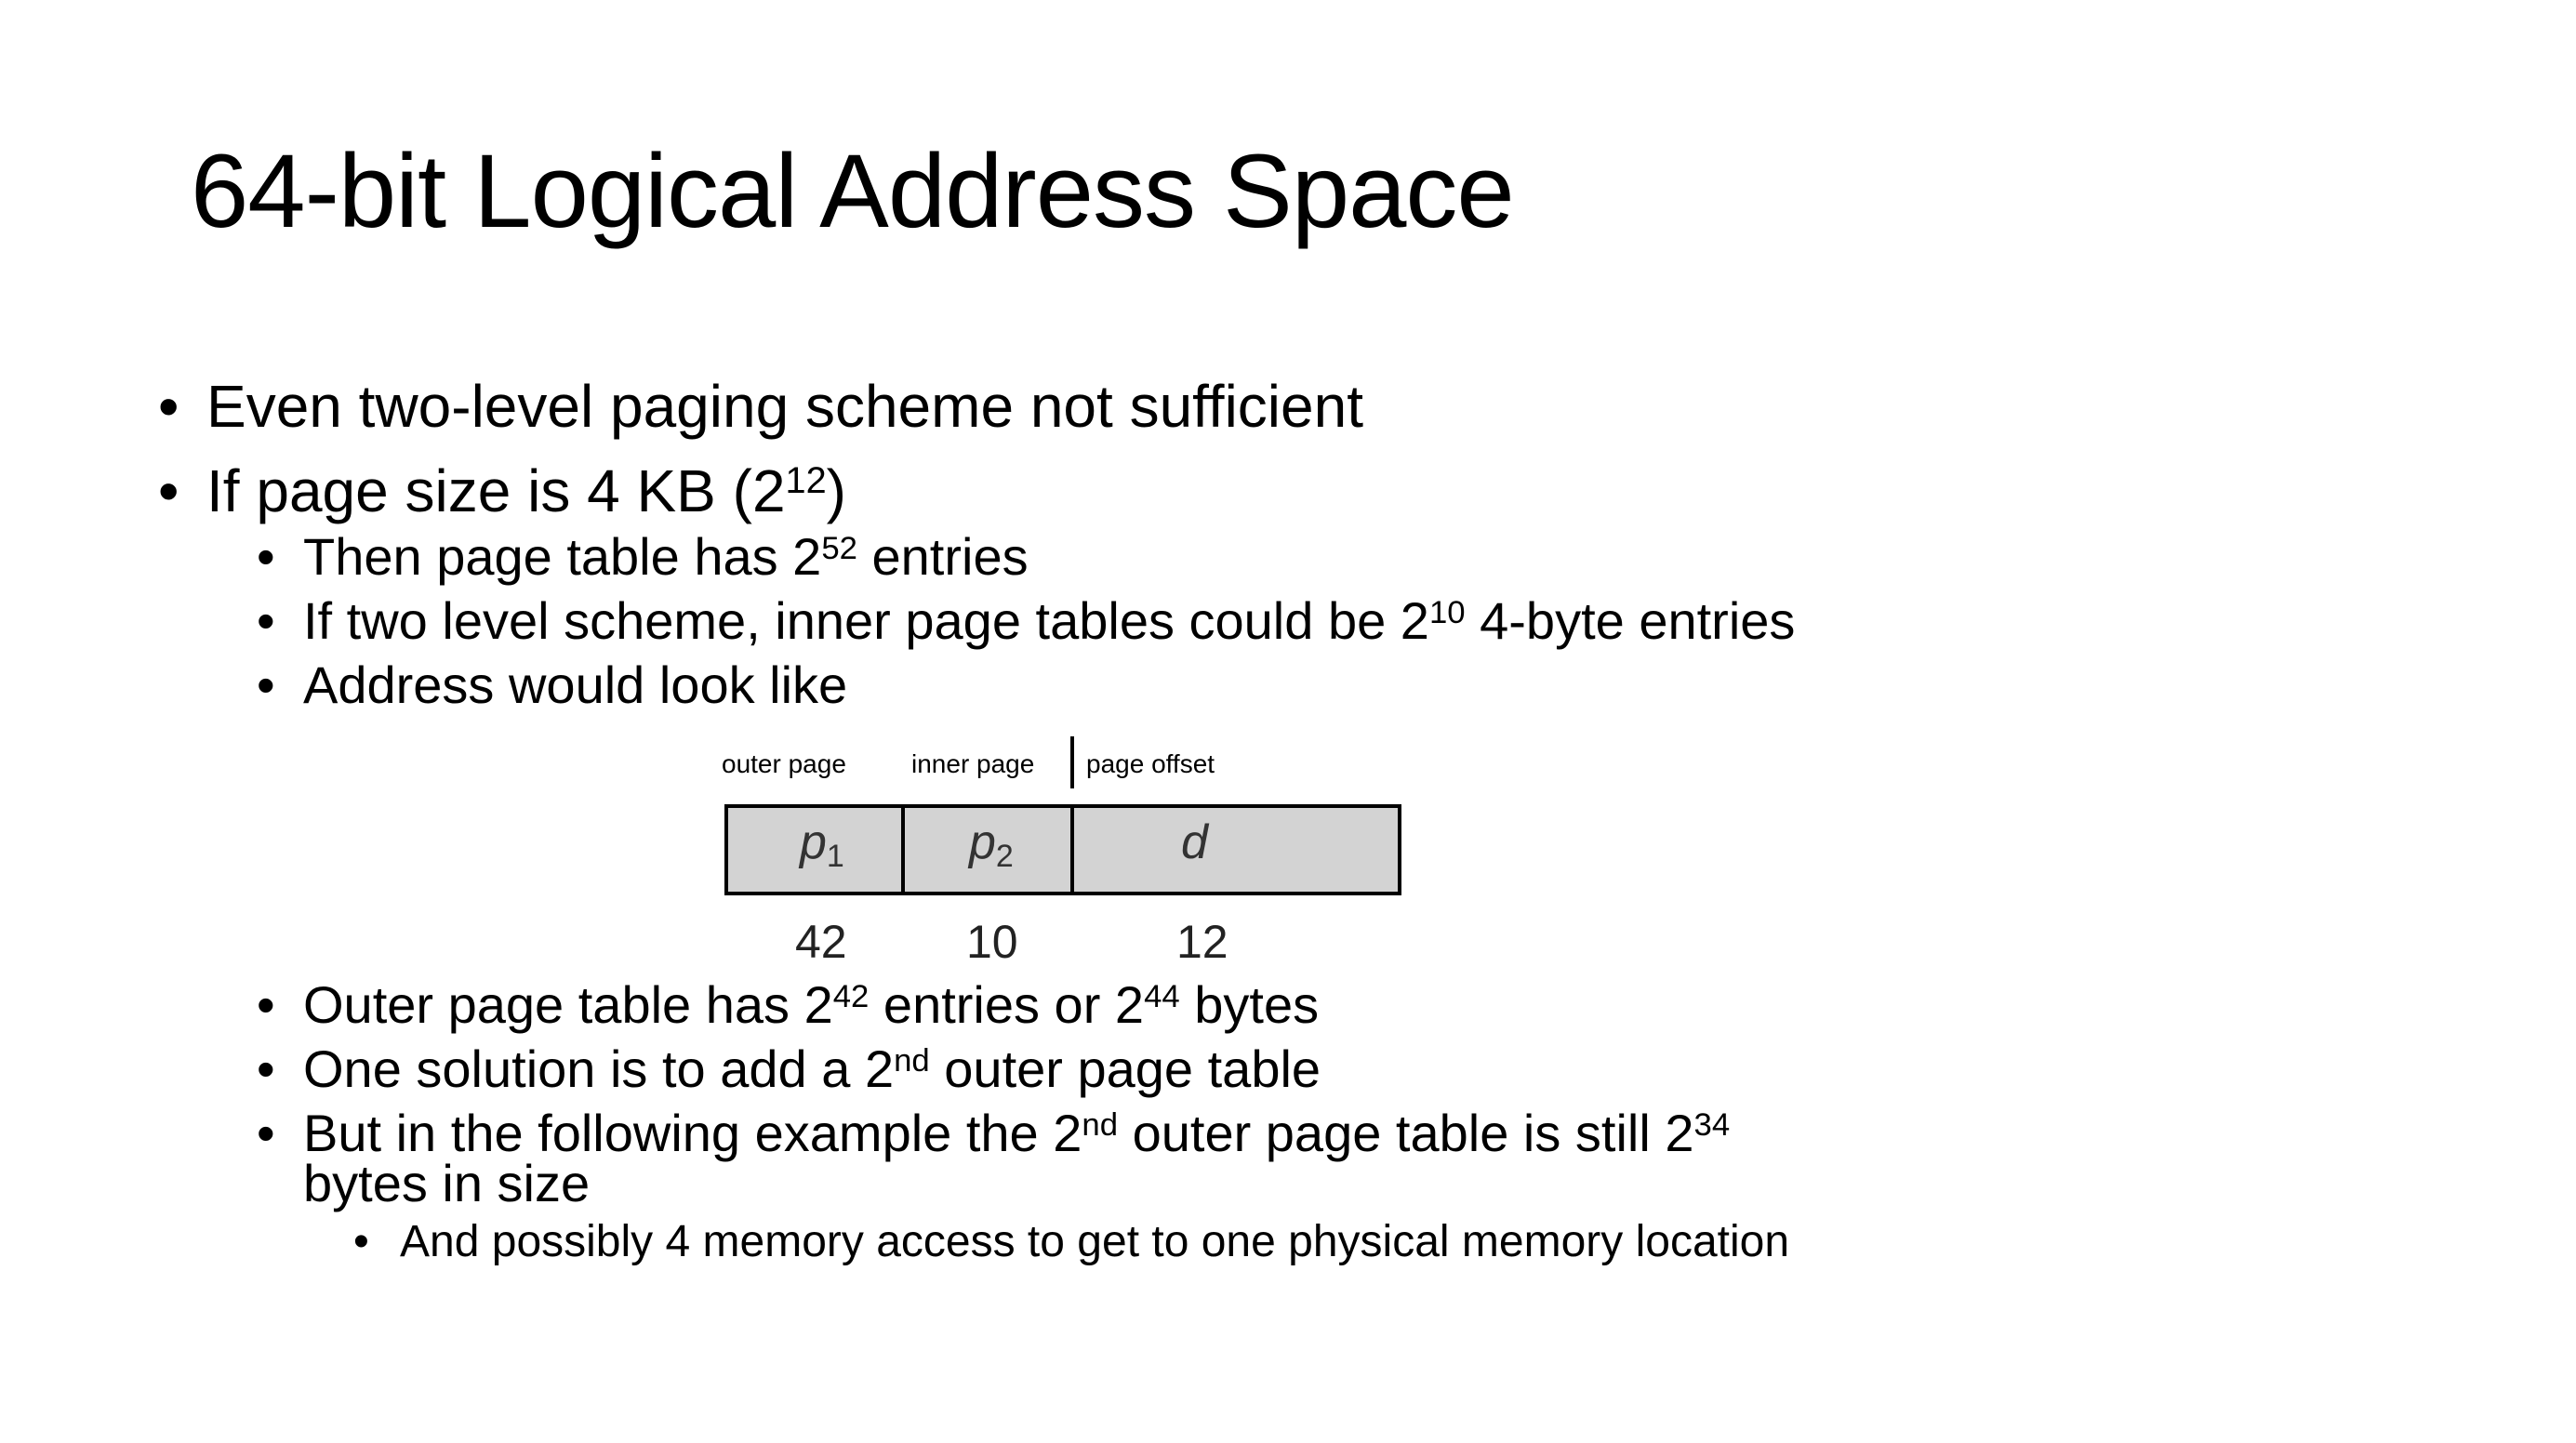  What do you see at coordinates (1162, 996) in the screenshot?
I see `exponent: 44` at bounding box center [1162, 996].